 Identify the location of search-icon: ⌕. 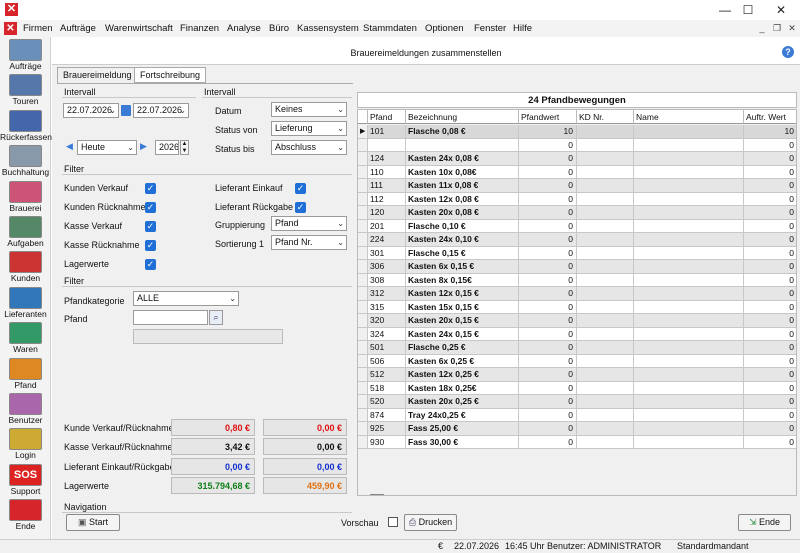
(216, 317).